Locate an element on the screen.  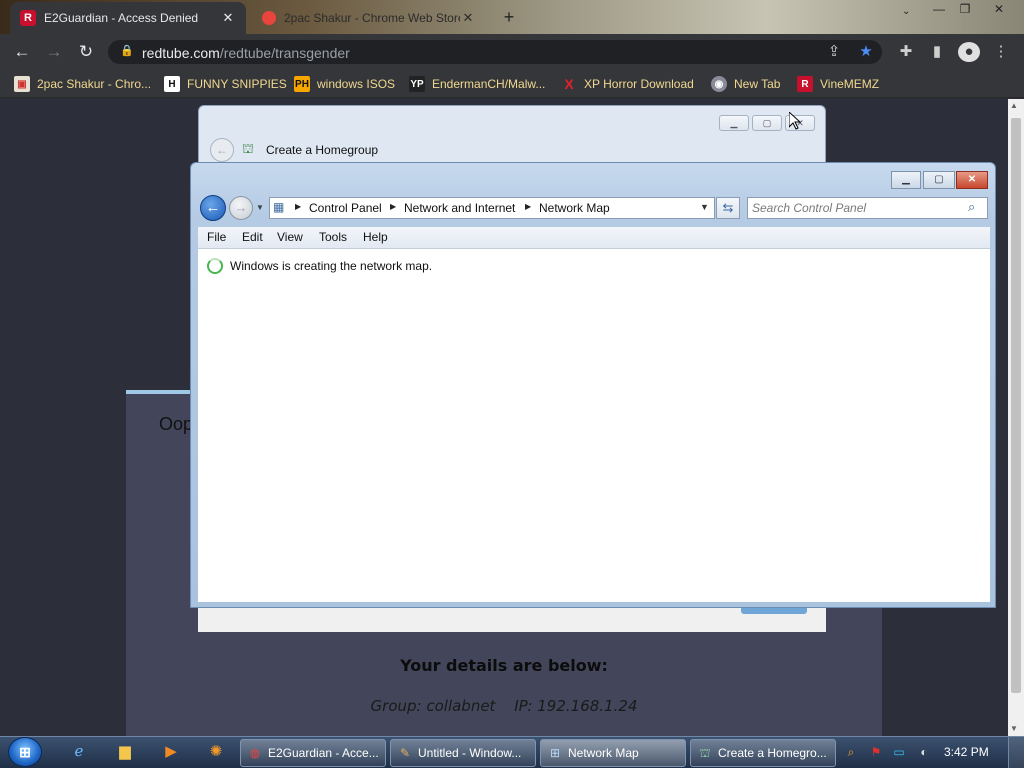
loading-spinner-icon is located at coordinates (215, 266).